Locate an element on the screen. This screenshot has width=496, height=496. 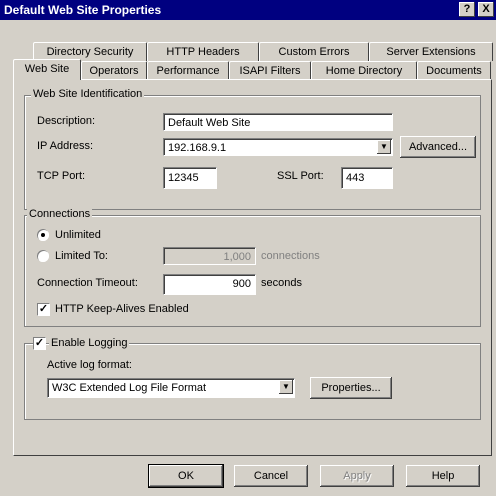
cancel-button: Cancel is located at coordinates (271, 476).